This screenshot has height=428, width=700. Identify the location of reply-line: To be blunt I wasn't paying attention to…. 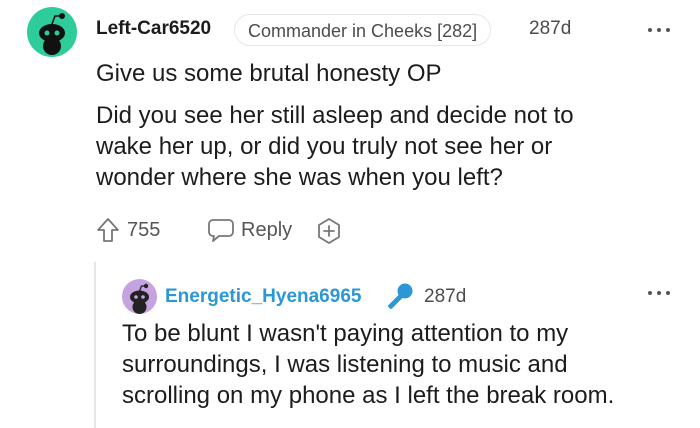
(345, 333).